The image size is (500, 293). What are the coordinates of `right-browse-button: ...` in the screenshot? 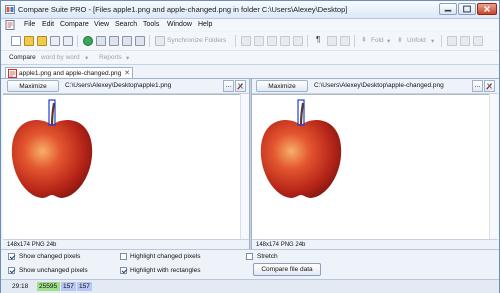 It's located at (477, 86).